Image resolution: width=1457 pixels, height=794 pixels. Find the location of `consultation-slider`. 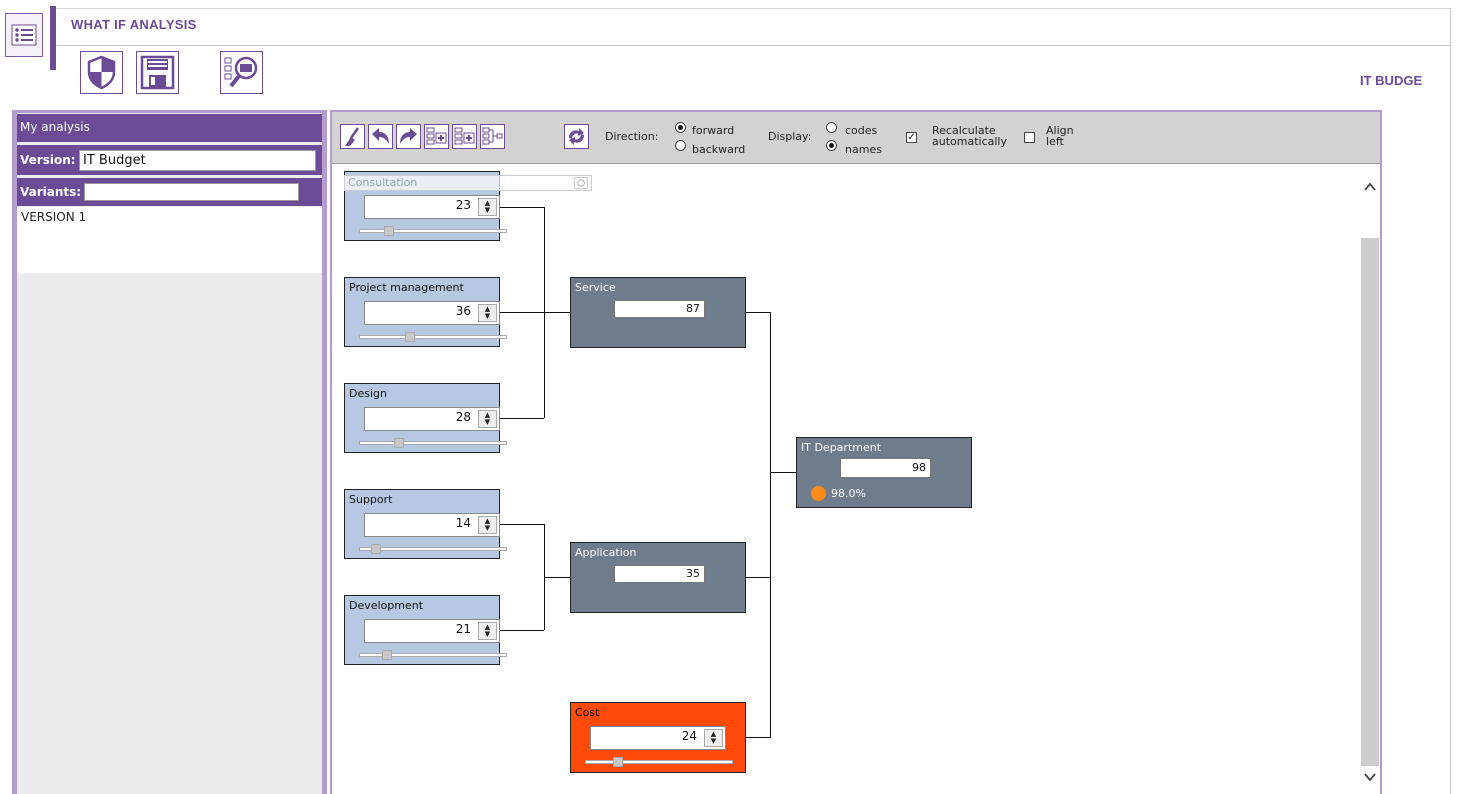

consultation-slider is located at coordinates (433, 231).